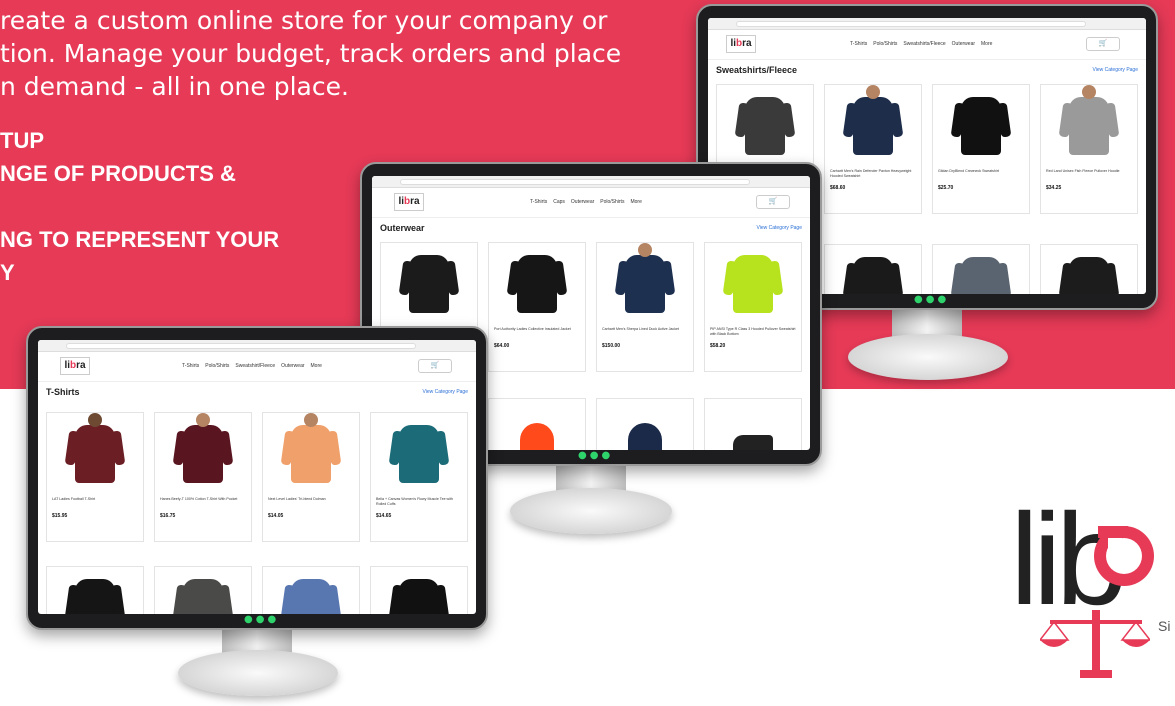 Image resolution: width=1175 pixels, height=706 pixels. Describe the element at coordinates (1095, 644) in the screenshot. I see `scales-of-justice-icon` at that location.